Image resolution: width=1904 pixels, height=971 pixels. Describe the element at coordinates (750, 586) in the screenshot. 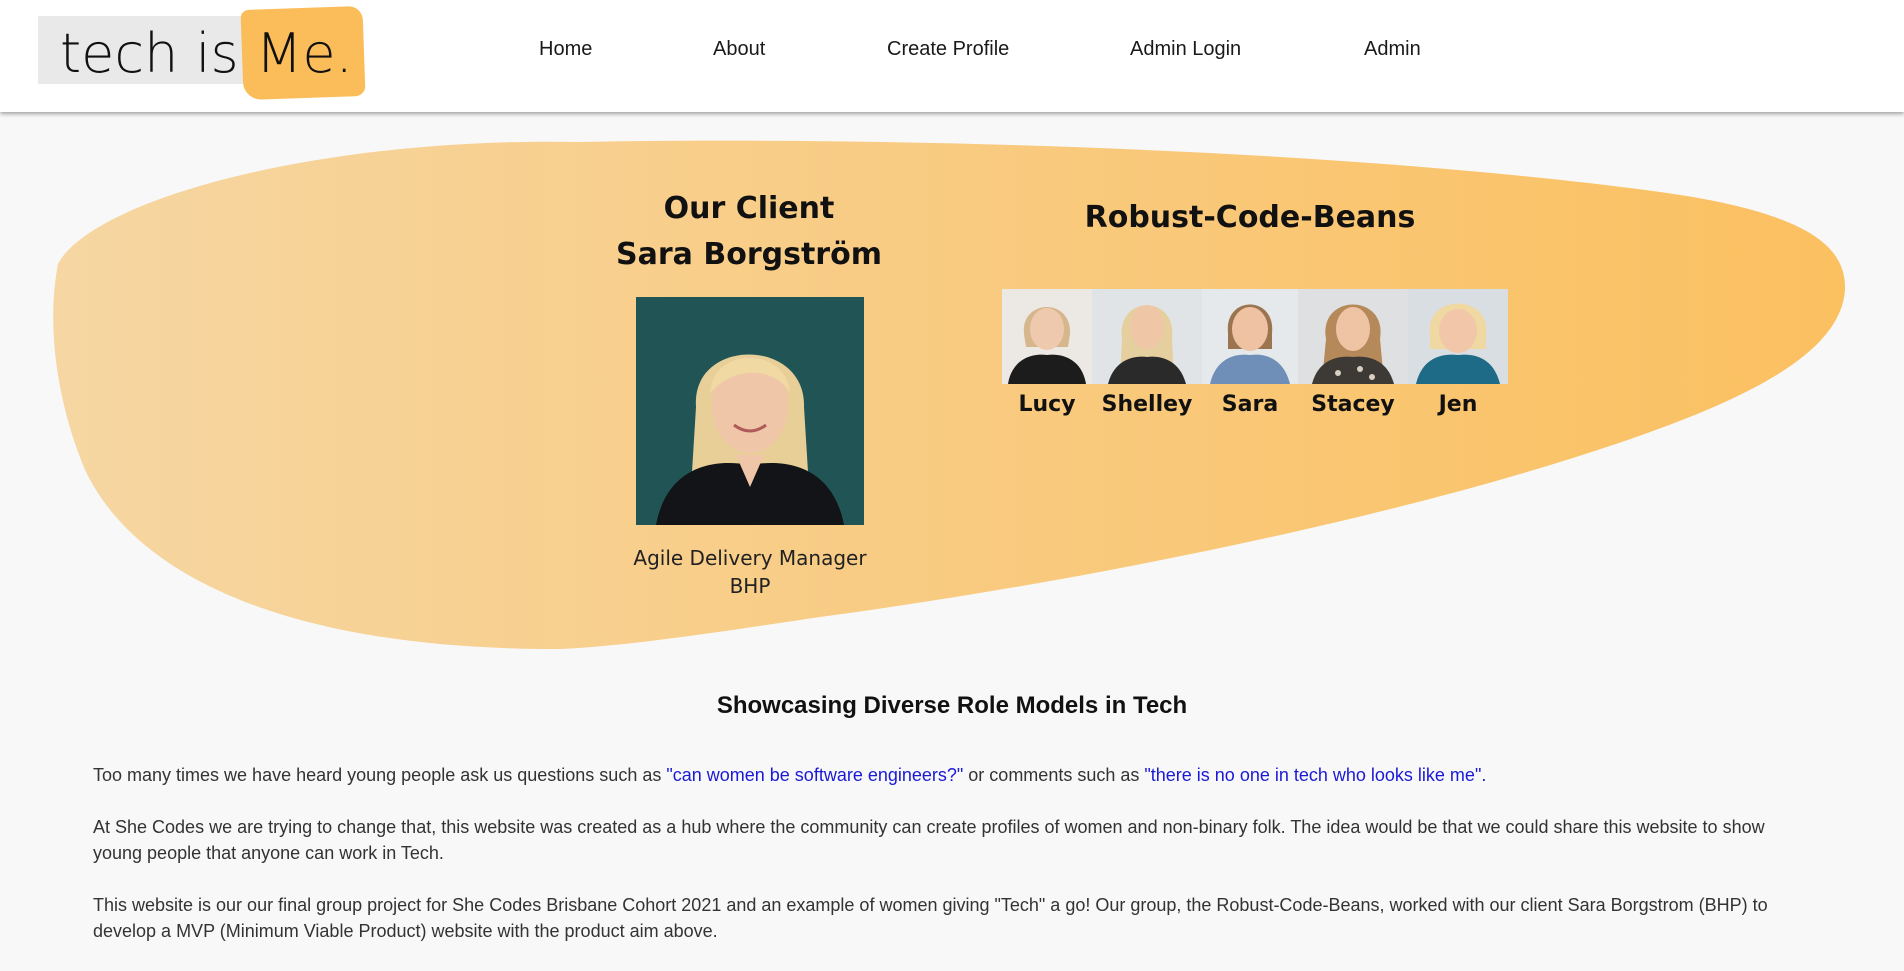

I see `client-company: BHP` at that location.